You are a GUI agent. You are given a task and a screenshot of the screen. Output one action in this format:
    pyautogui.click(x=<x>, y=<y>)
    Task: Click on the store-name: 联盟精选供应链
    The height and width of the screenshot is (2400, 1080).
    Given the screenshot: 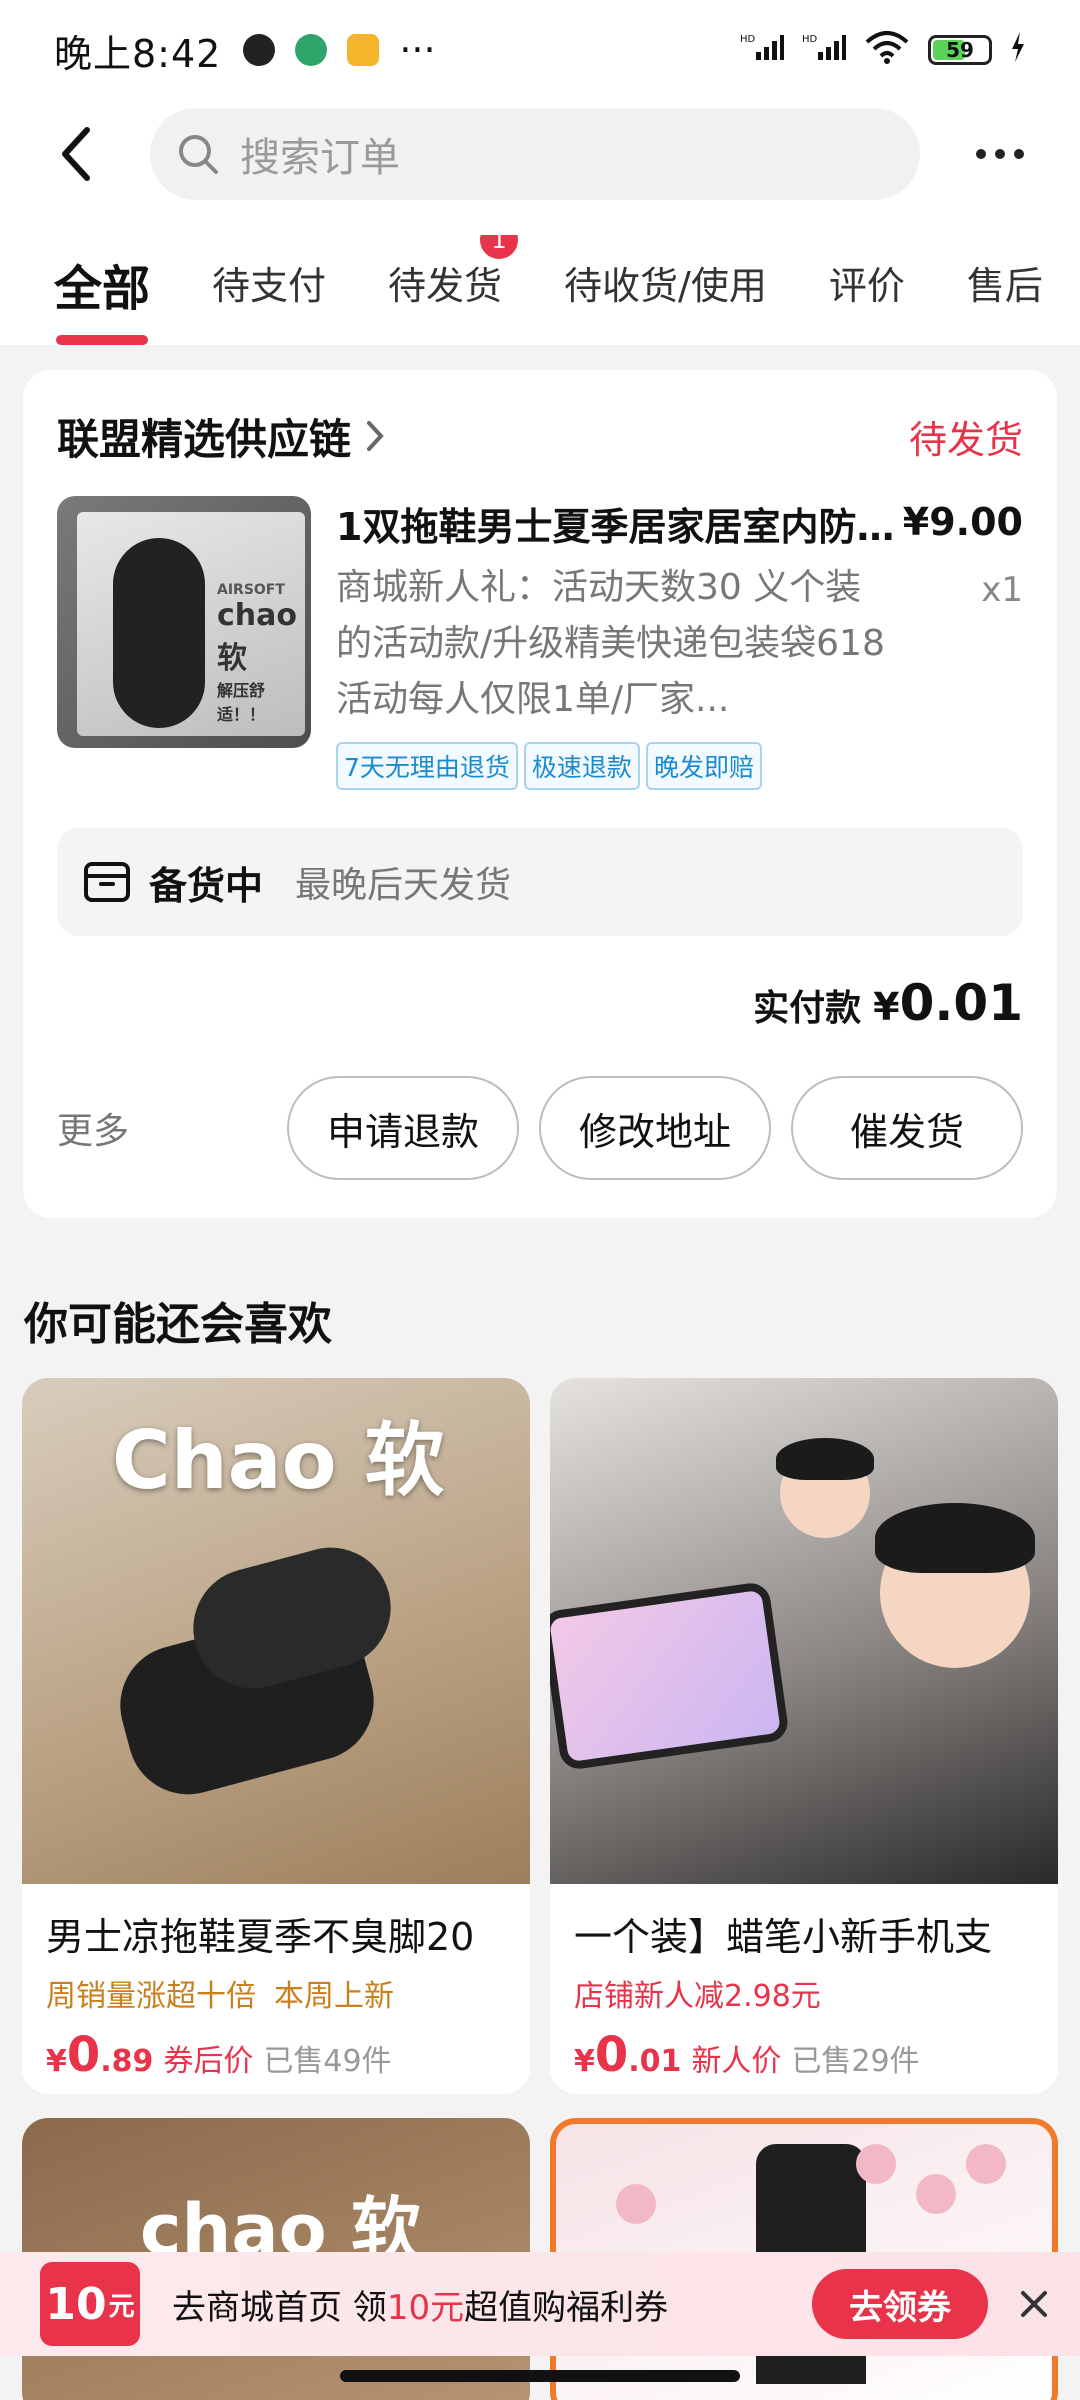 What is the action you would take?
    pyautogui.click(x=204, y=439)
    